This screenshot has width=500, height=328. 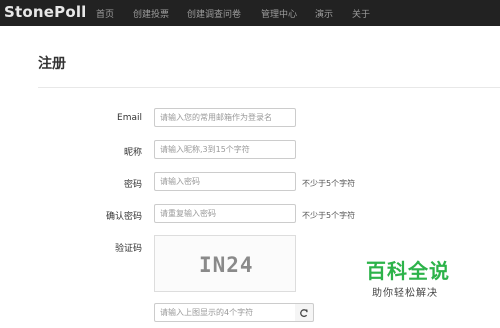 I want to click on brand-logo: StonePoll, so click(x=45, y=12).